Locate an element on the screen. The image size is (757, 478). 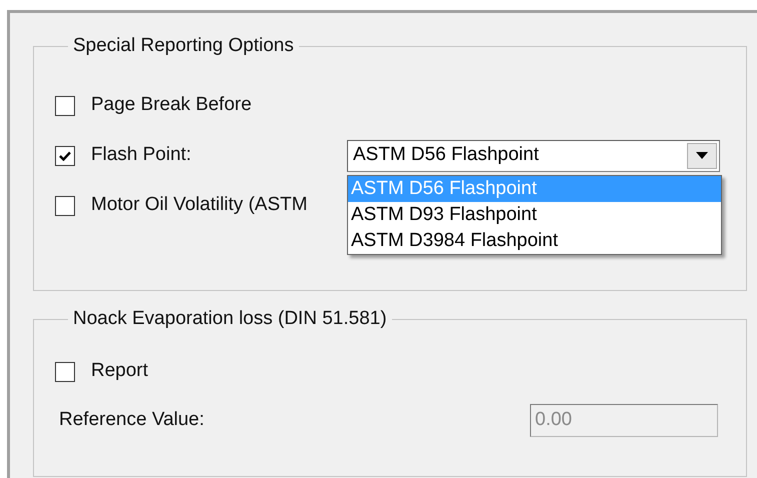
field-label: Reference Value: is located at coordinates (131, 420).